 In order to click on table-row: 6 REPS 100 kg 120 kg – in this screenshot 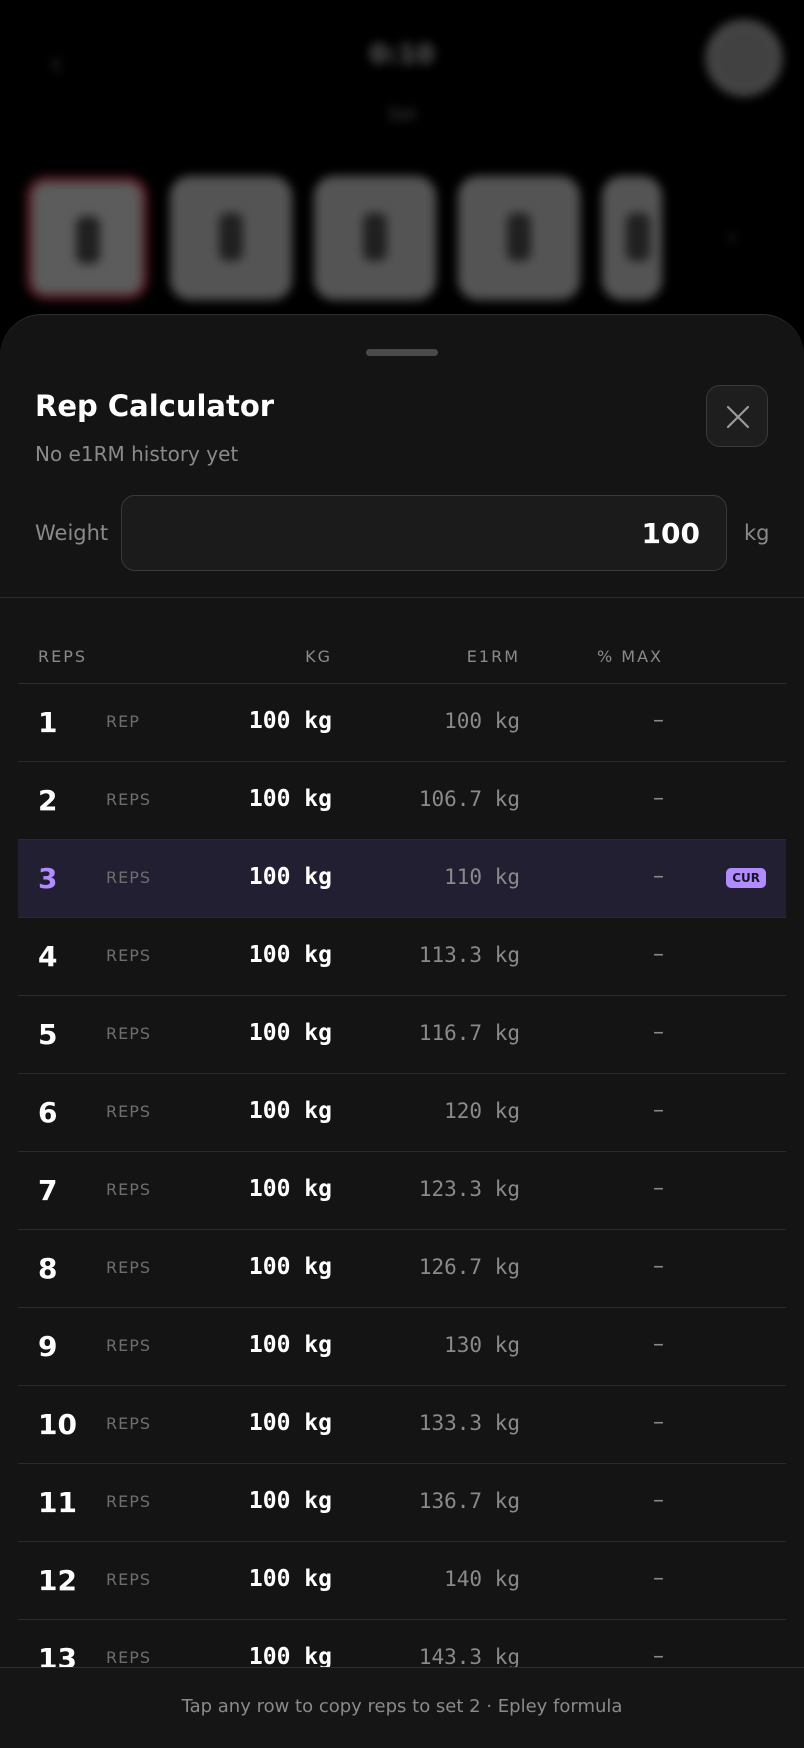, I will do `click(402, 1113)`.